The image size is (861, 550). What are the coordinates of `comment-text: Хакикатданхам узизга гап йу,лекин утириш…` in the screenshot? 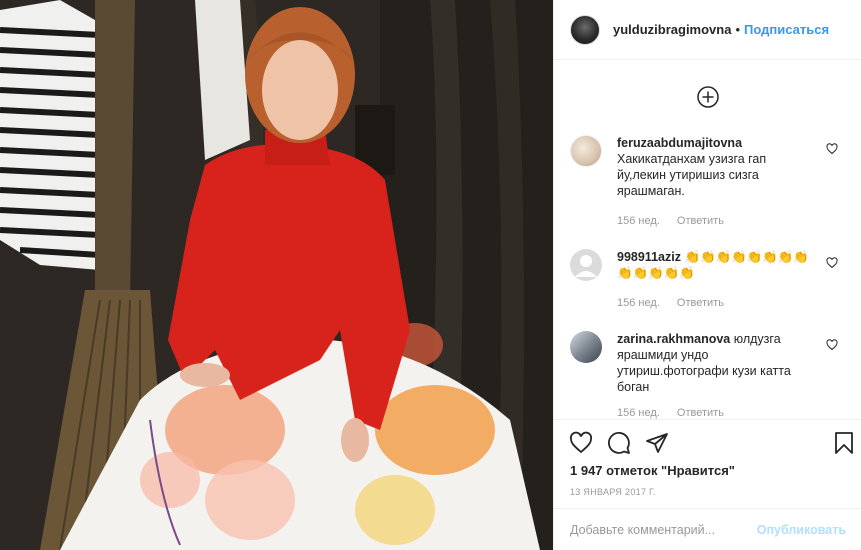 It's located at (692, 175).